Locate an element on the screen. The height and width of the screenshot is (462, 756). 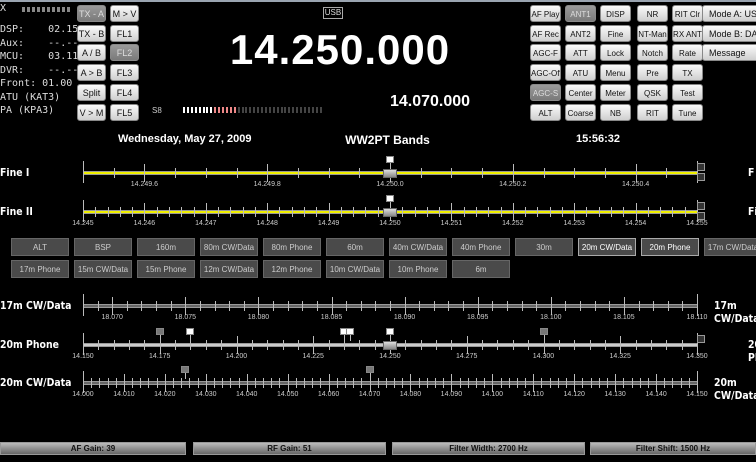
button-pre: Pre is located at coordinates (652, 73).